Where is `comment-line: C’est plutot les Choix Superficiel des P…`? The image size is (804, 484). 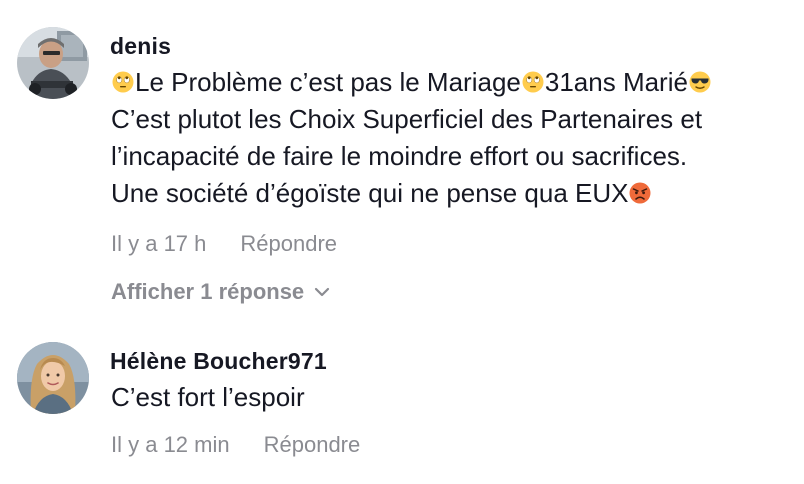
comment-line: C’est plutot les Choix Superficiel des P… is located at coordinates (407, 119).